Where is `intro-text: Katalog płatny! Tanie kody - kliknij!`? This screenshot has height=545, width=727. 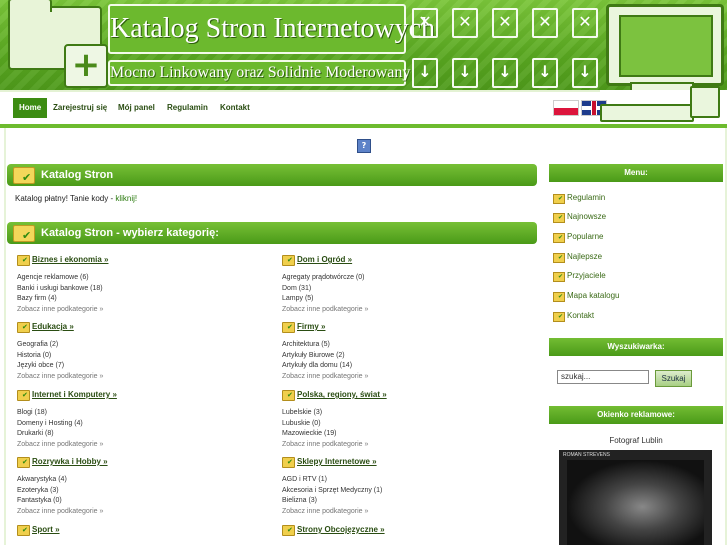
intro-text: Katalog płatny! Tanie kody - kliknij! is located at coordinates (76, 198).